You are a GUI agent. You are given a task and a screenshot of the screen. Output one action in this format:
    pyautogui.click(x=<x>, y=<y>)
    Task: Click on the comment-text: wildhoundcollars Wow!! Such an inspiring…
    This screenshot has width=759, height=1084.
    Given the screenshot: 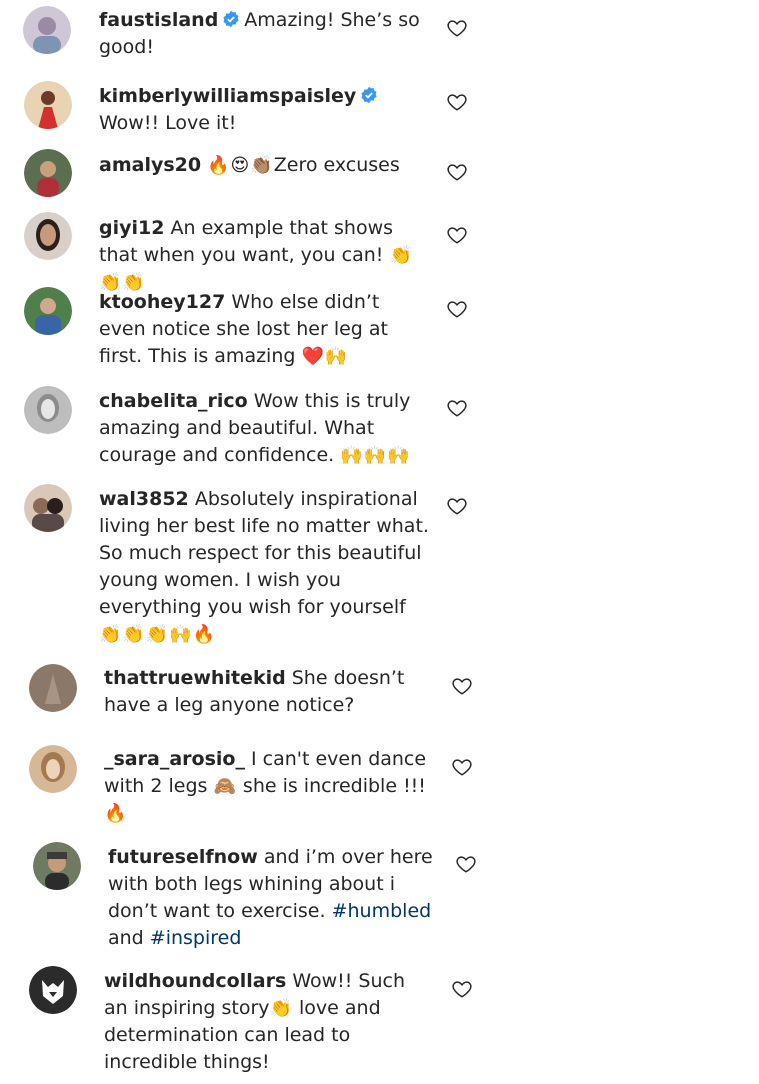 What is the action you would take?
    pyautogui.click(x=269, y=1022)
    